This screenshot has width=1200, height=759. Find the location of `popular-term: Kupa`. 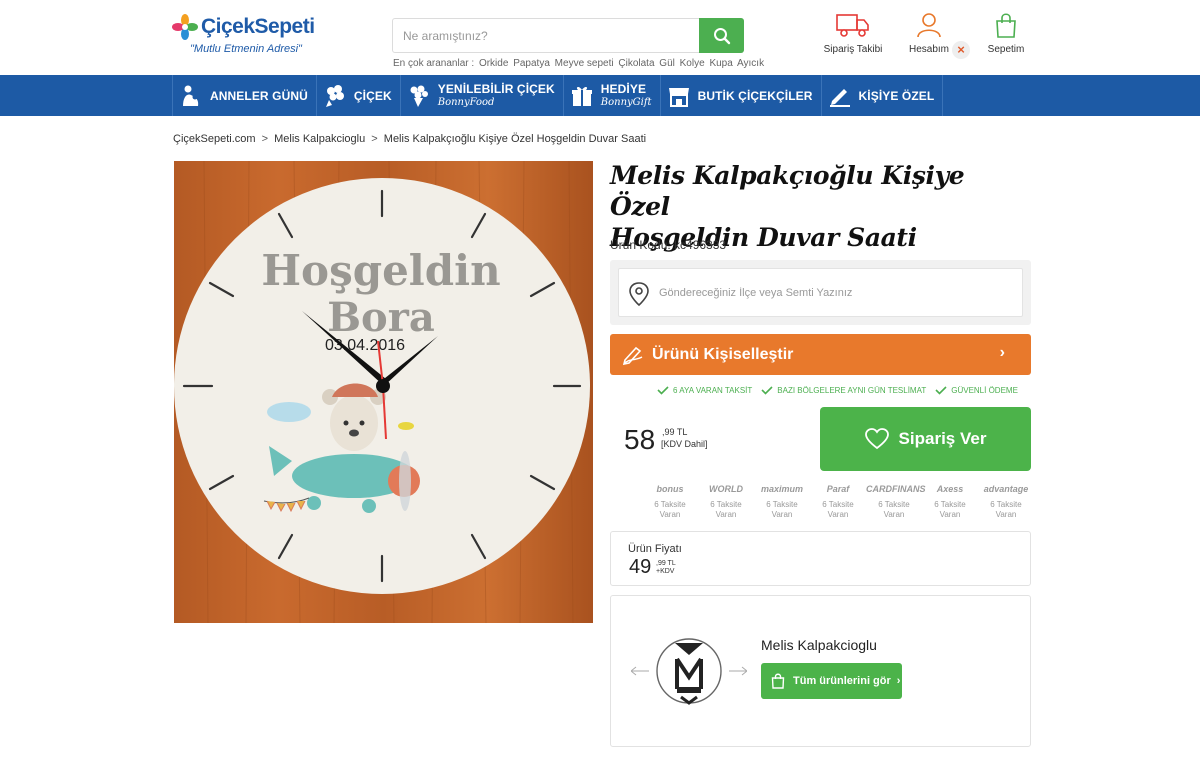

popular-term: Kupa is located at coordinates (720, 63).